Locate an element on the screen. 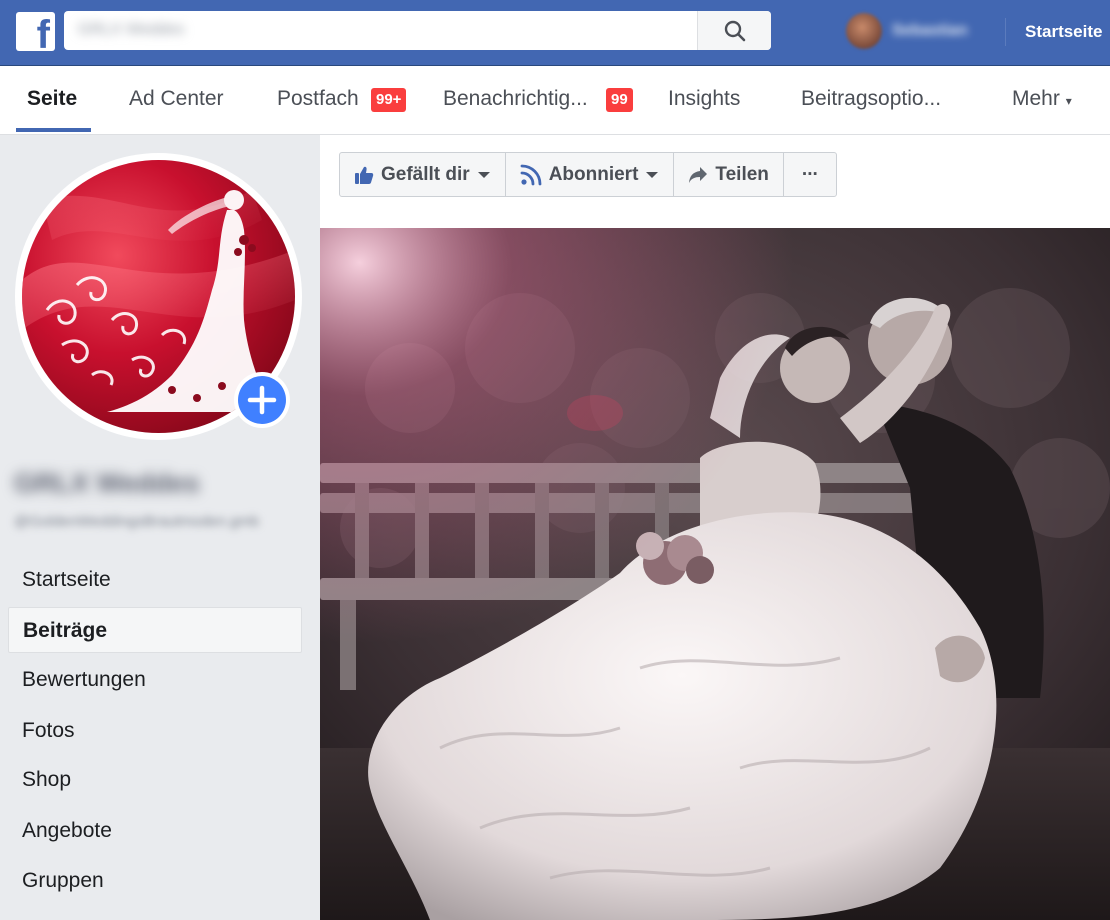 Image resolution: width=1110 pixels, height=920 pixels. tab-insights: Insights is located at coordinates (704, 99).